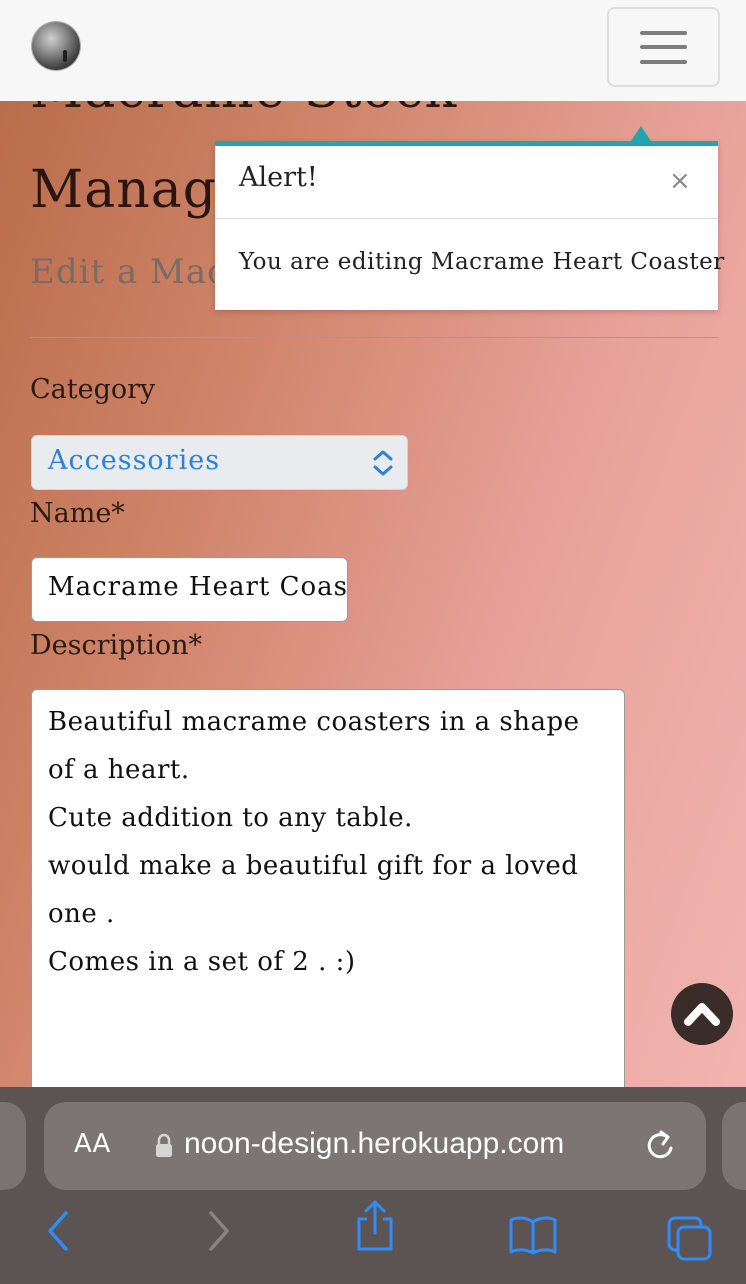 This screenshot has width=746, height=1284. I want to click on name-field: Macrame Heart Coast, so click(189, 589).